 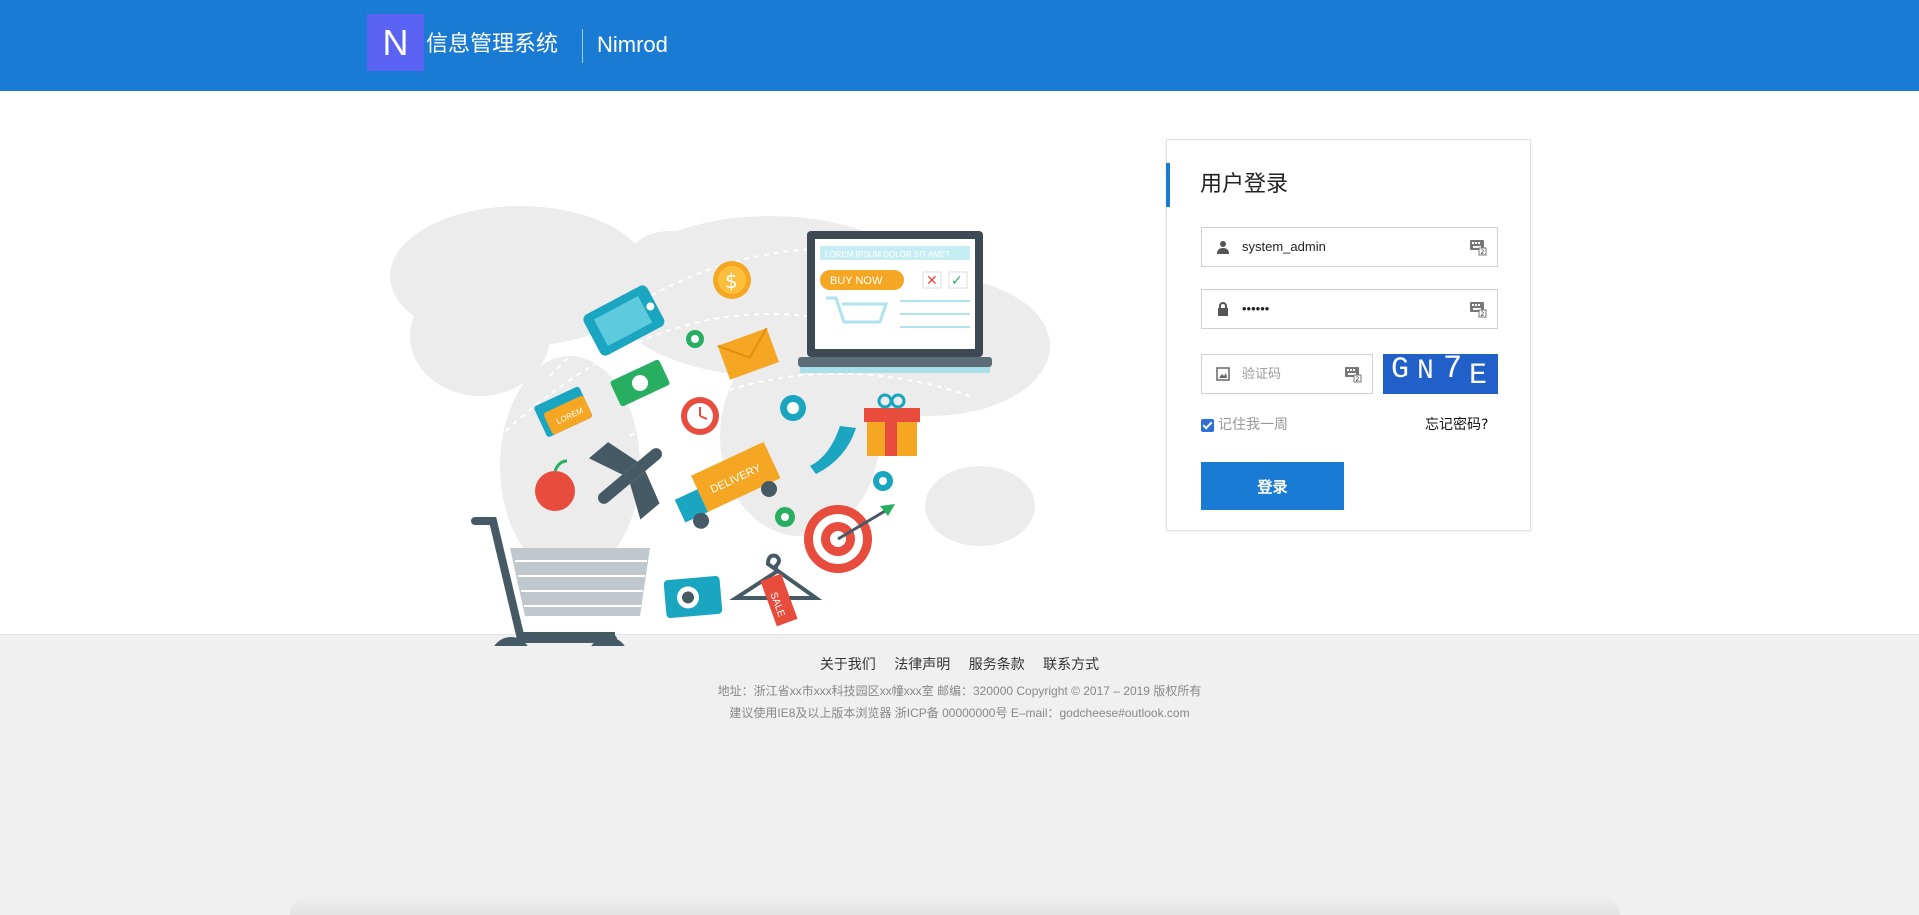 What do you see at coordinates (959, 665) in the screenshot?
I see `footer-links: 关于我们 法律声明 服务条款 联系方式` at bounding box center [959, 665].